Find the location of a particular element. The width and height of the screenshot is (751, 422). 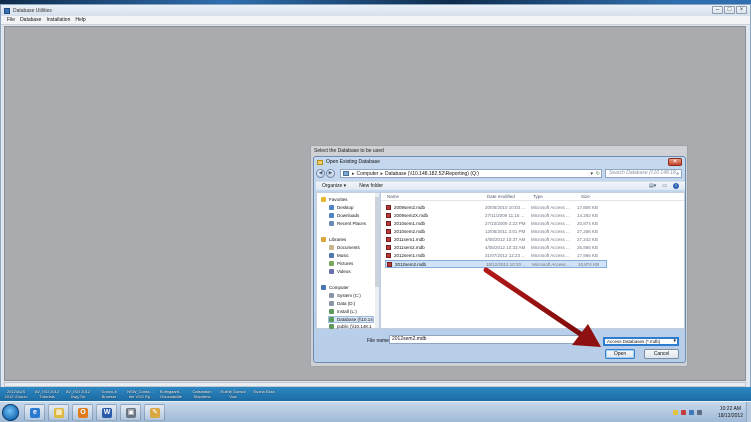

desktop-shortcut-label: AV_ISO 2012 Tutorials is located at coordinates (47, 394).